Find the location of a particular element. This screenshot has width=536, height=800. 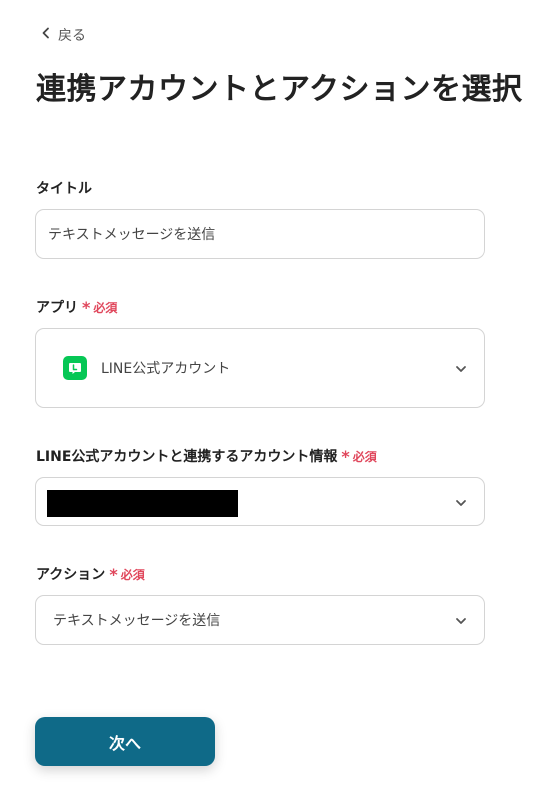

account-field-label: LINE公式アカウントと連携するアカウント情報 * 必須 is located at coordinates (206, 456).